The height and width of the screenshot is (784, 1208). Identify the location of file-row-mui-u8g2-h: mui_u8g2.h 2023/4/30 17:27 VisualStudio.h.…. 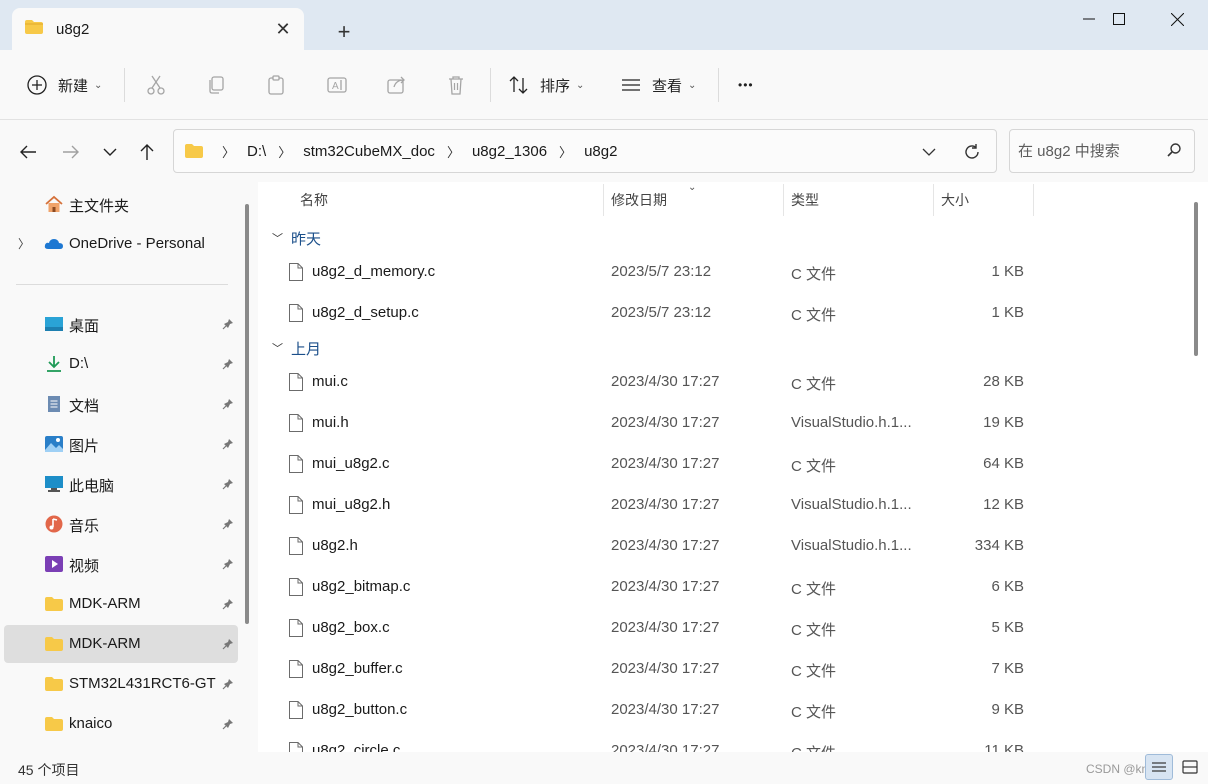
(662, 505).